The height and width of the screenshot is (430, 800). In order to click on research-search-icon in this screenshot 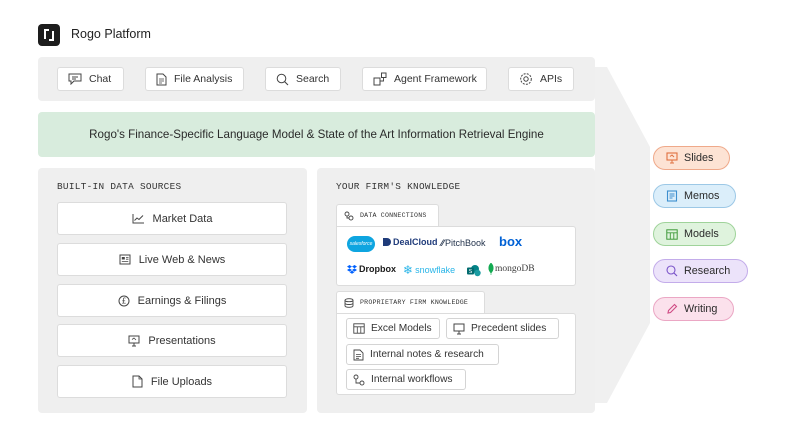, I will do `click(672, 271)`.